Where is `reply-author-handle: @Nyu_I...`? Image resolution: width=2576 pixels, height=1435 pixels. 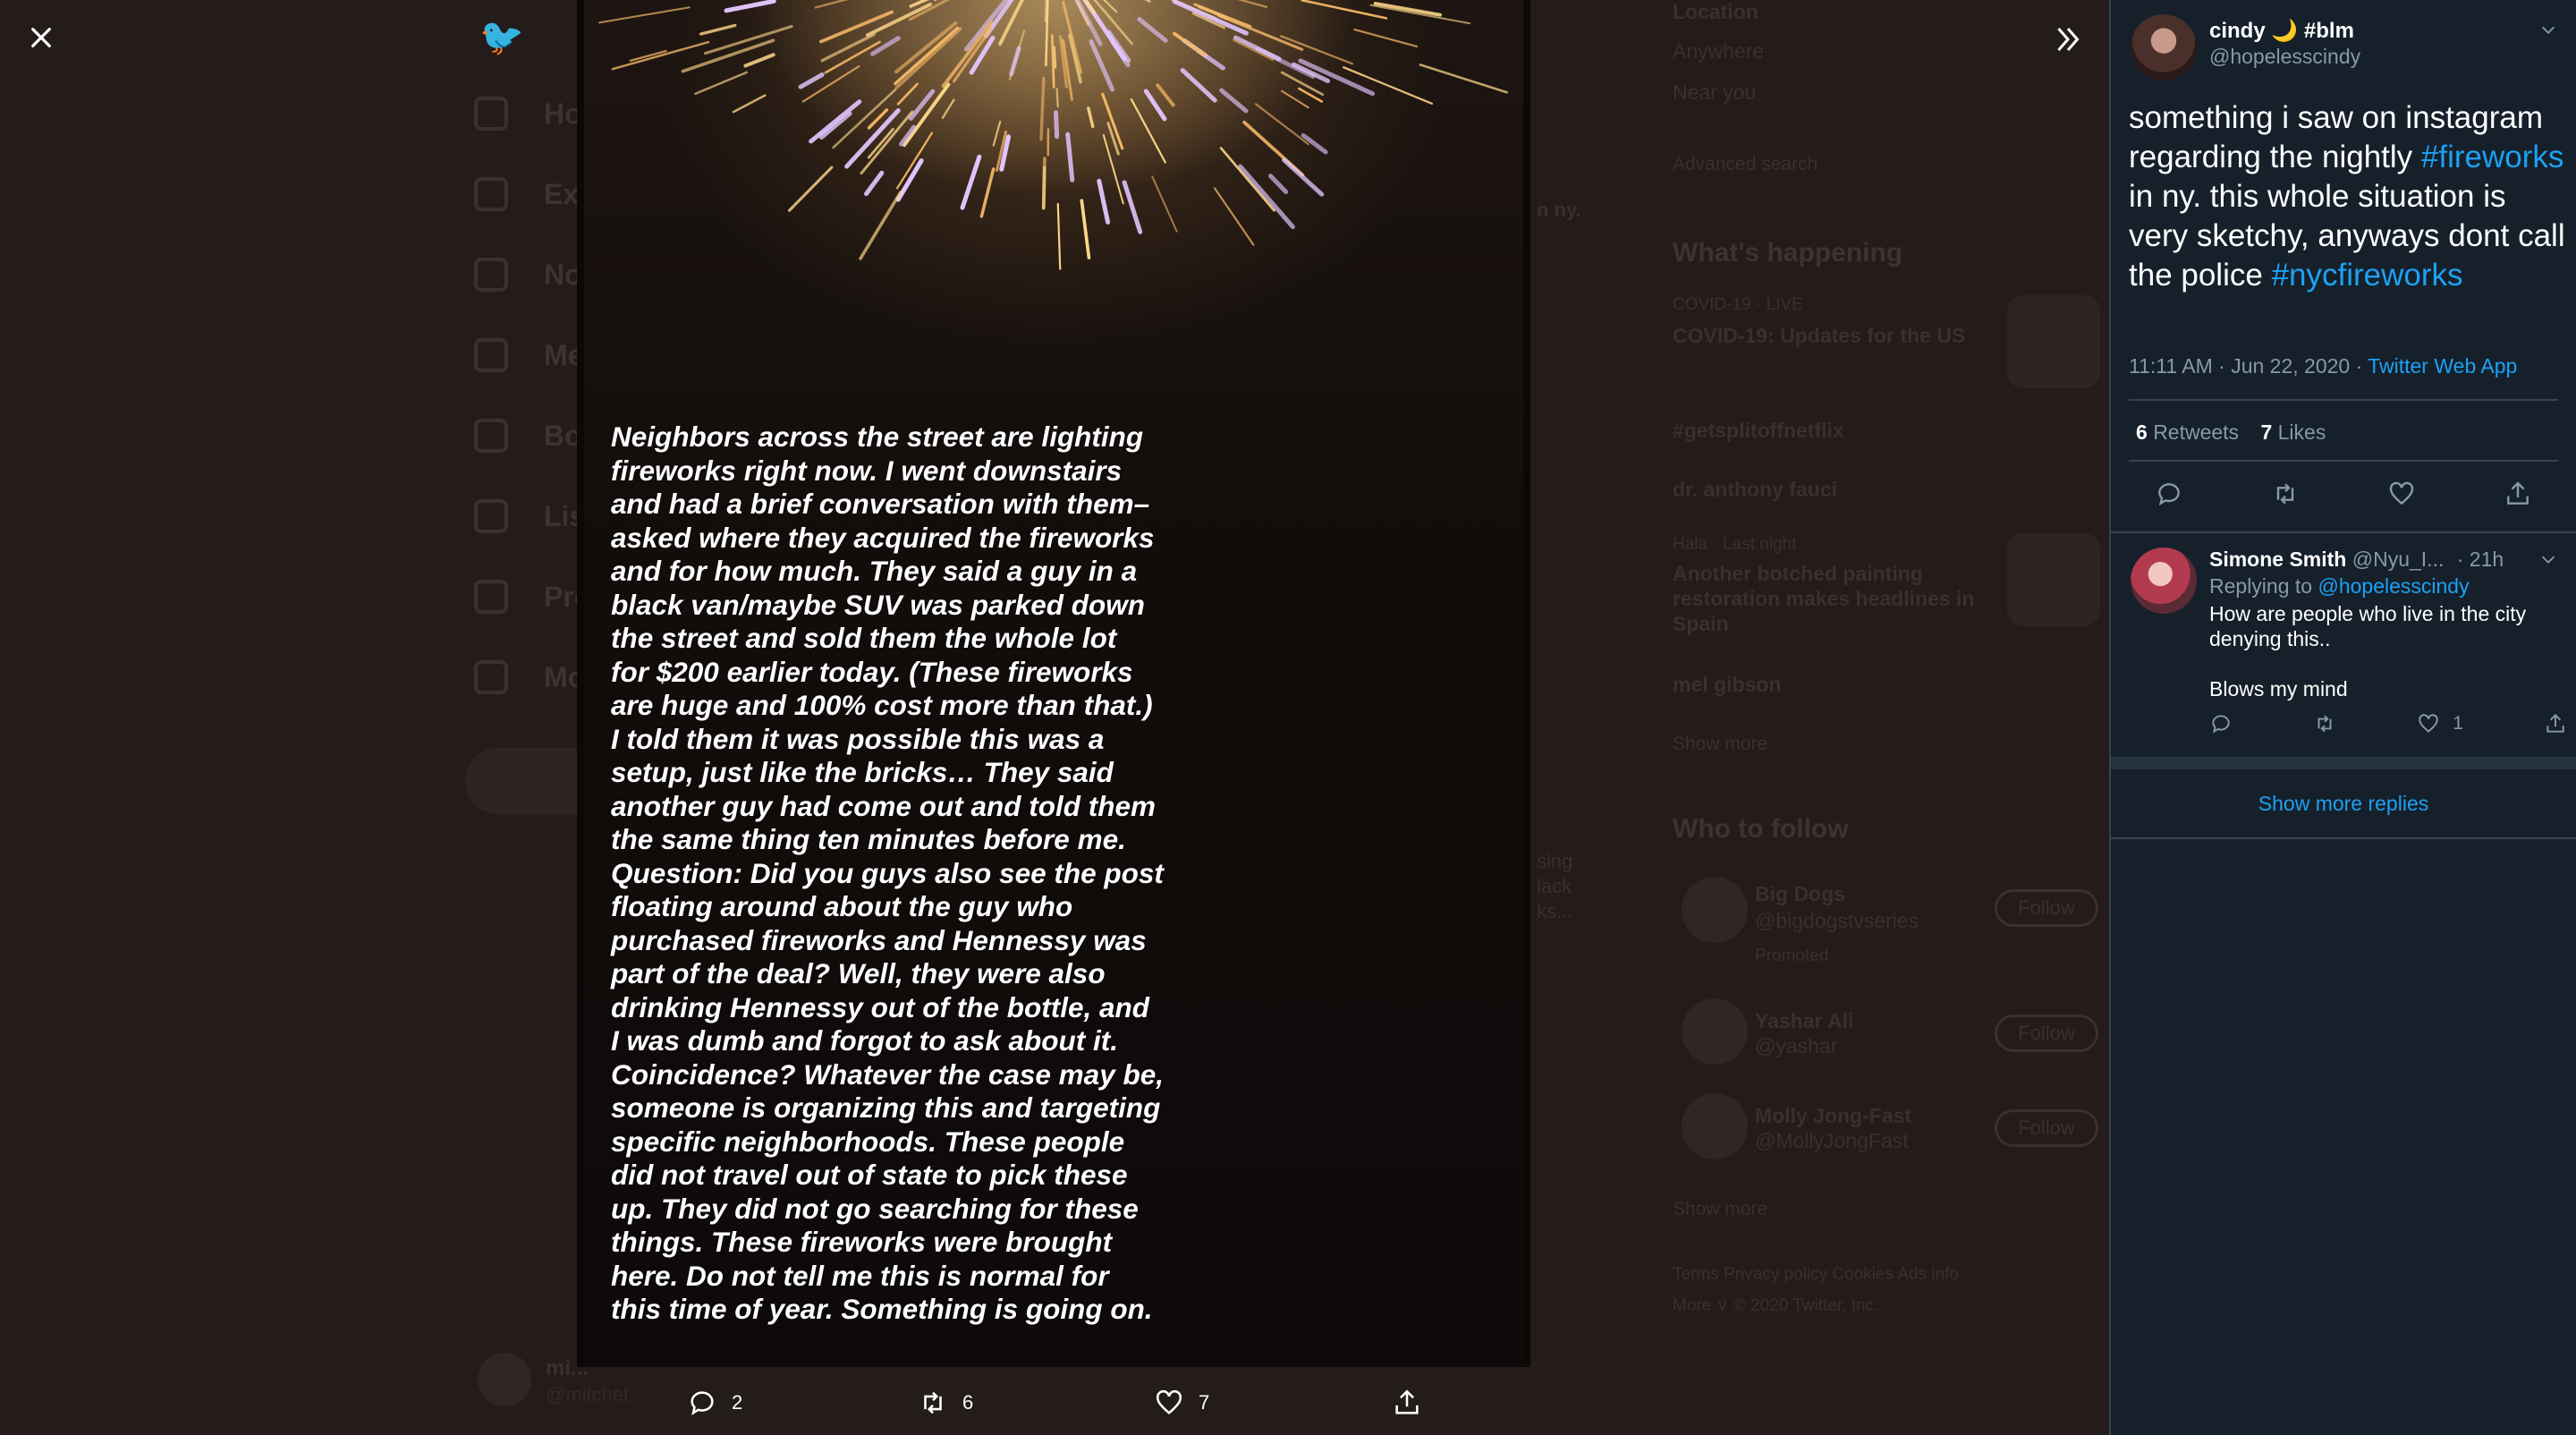 reply-author-handle: @Nyu_I... is located at coordinates (2398, 559).